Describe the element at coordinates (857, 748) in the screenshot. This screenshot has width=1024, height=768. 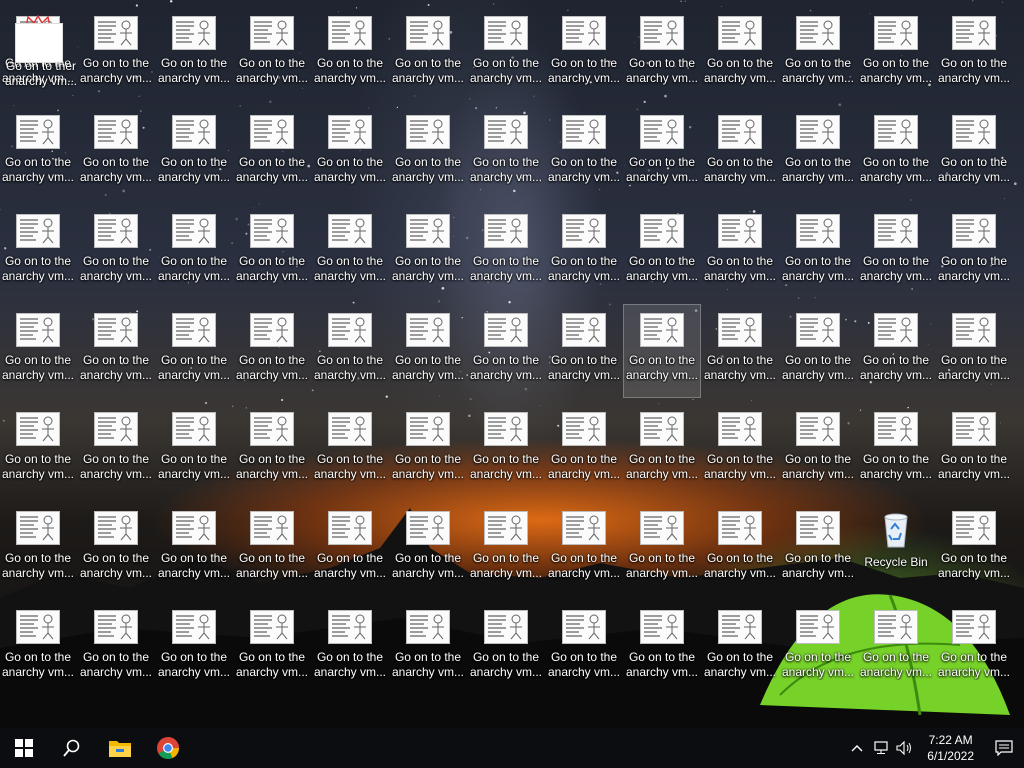
I see `show-hidden-icons-button` at that location.